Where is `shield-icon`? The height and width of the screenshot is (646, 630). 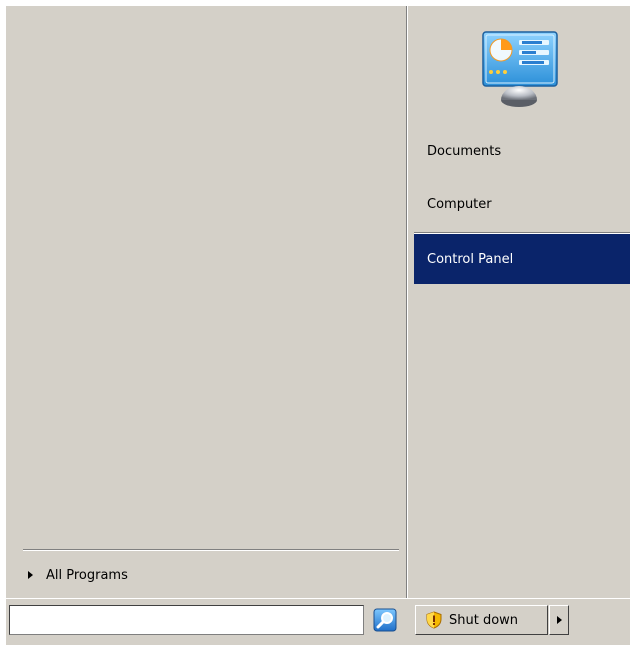
shield-icon is located at coordinates (434, 620).